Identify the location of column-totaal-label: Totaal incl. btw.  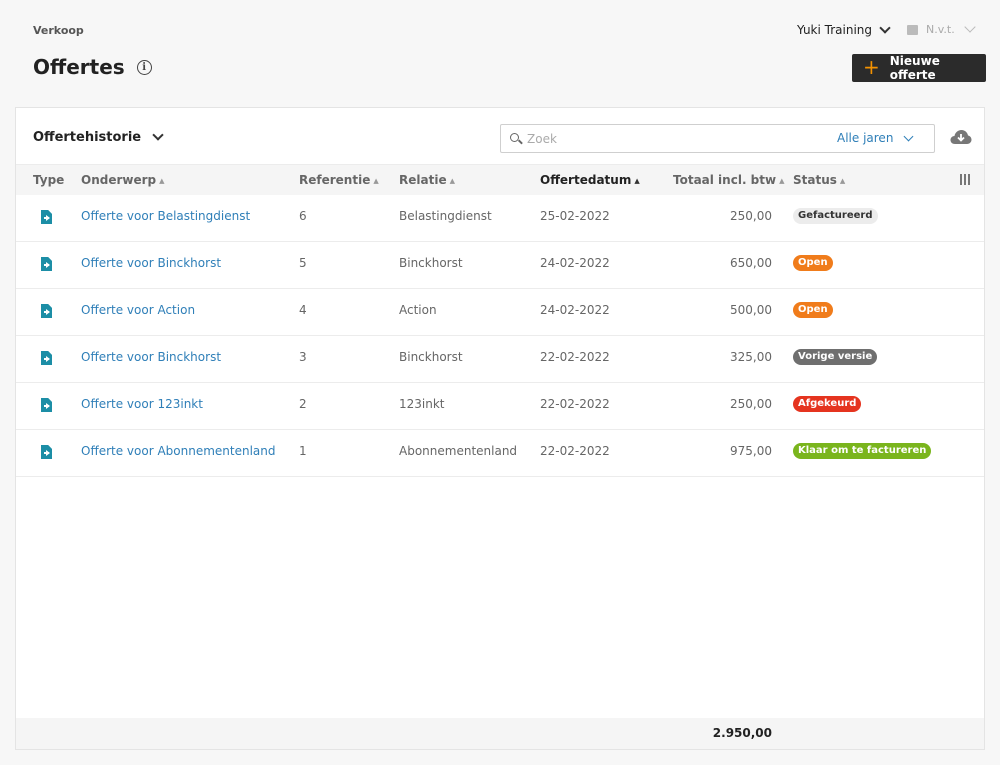
(725, 180).